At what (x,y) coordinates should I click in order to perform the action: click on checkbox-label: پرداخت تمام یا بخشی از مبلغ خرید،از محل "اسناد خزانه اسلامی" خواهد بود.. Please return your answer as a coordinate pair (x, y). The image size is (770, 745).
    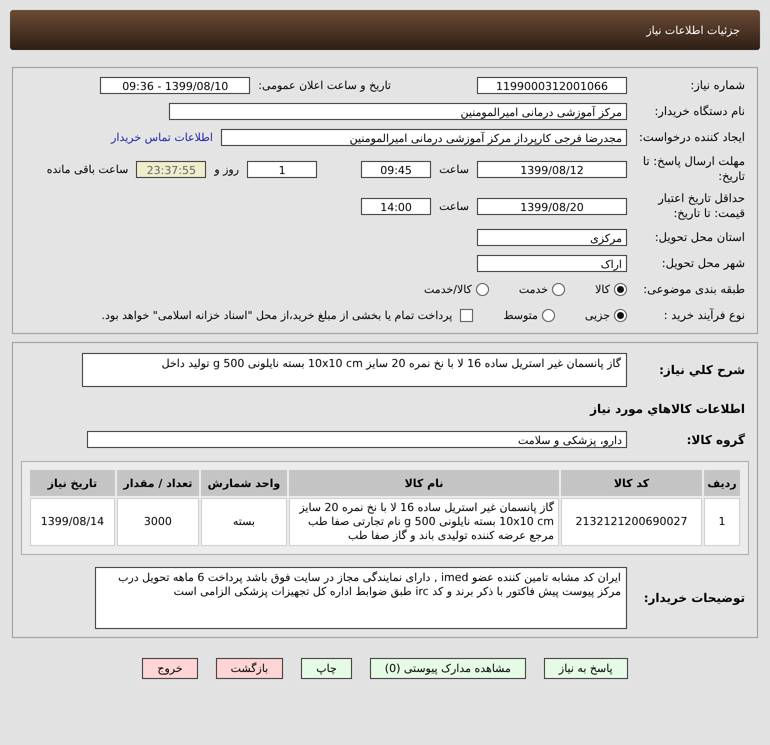
    Looking at the image, I should click on (277, 315).